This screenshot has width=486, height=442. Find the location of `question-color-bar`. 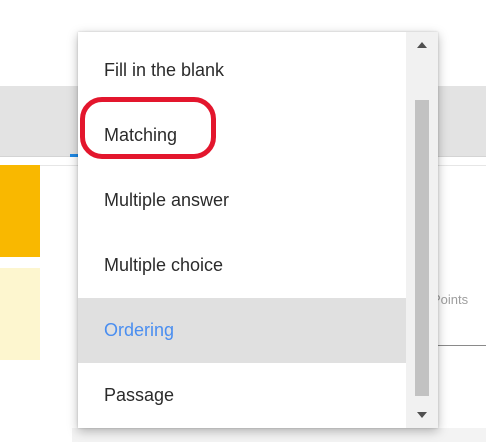

question-color-bar is located at coordinates (20, 211).